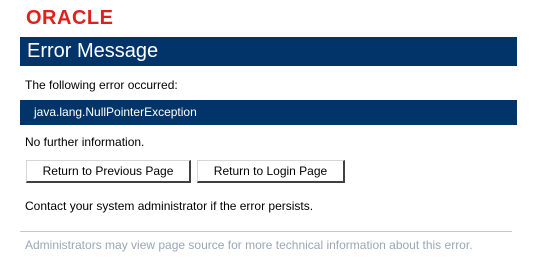  Describe the element at coordinates (266, 231) in the screenshot. I see `divider` at that location.